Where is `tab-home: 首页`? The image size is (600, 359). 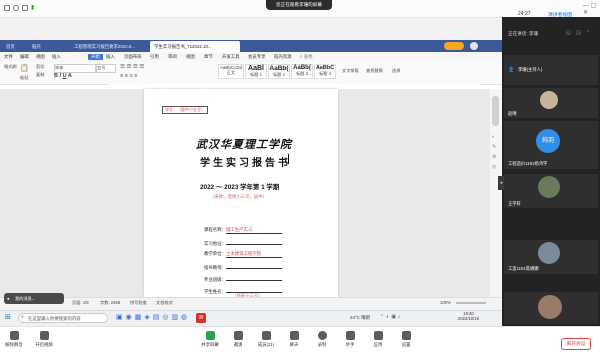
tab-home: 首页 is located at coordinates (15, 46).